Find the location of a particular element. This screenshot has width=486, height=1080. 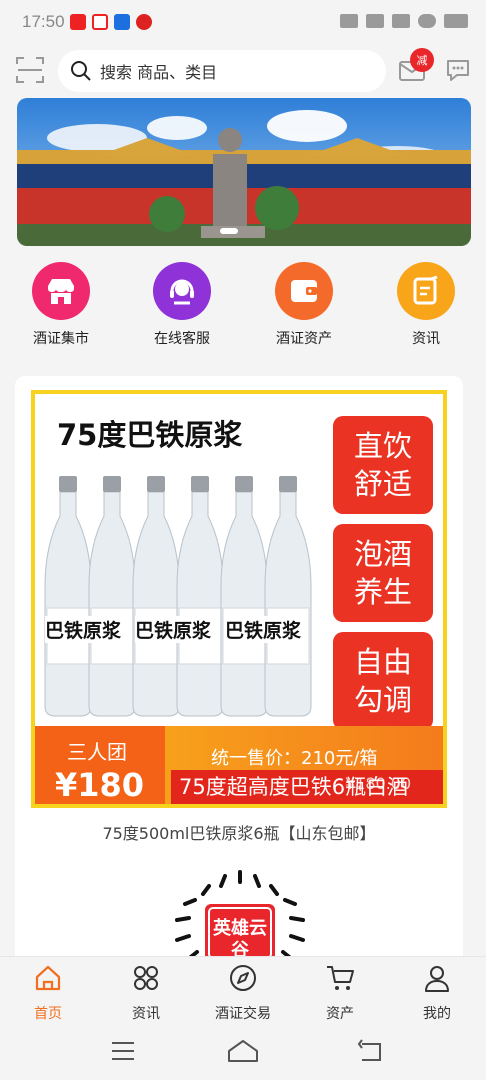

message-notification-icon is located at coordinates (144, 22).